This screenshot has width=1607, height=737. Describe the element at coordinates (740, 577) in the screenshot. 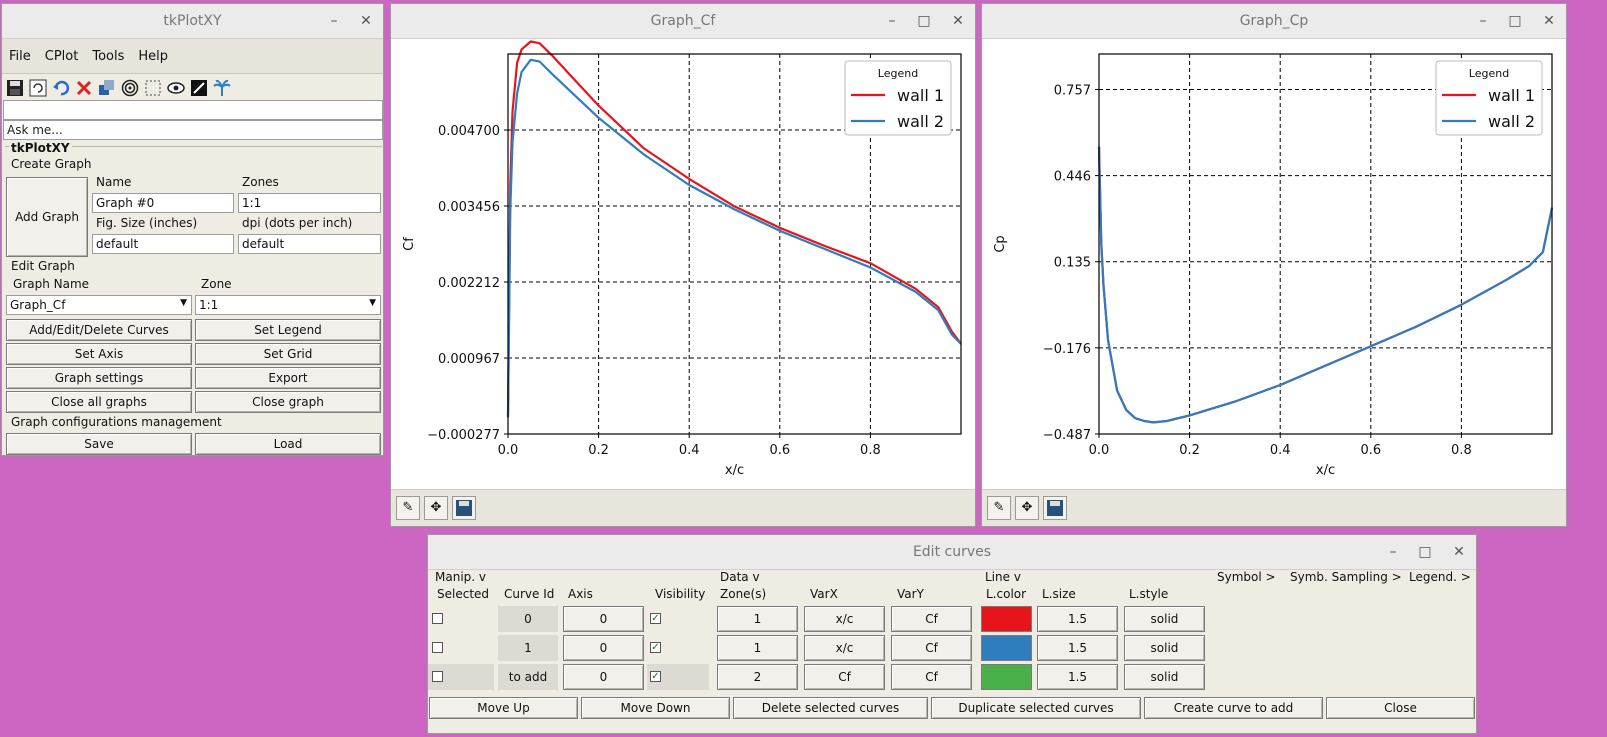

I see `data-header: Data v` at that location.